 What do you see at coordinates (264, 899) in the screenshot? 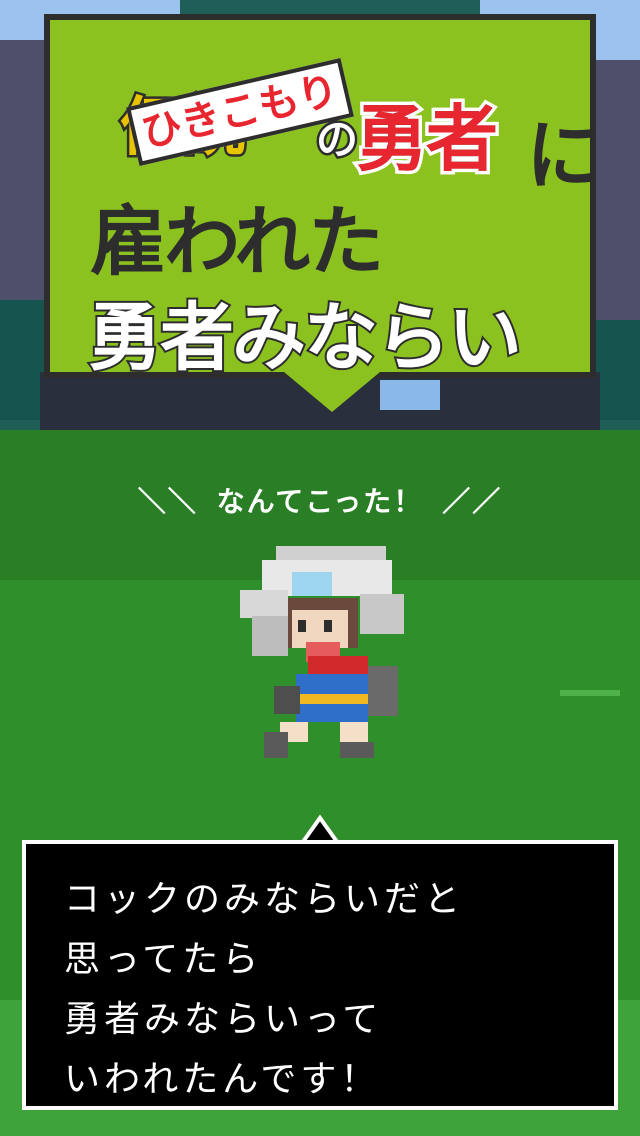
I see `dialog-line-1: コックのみならいだと` at bounding box center [264, 899].